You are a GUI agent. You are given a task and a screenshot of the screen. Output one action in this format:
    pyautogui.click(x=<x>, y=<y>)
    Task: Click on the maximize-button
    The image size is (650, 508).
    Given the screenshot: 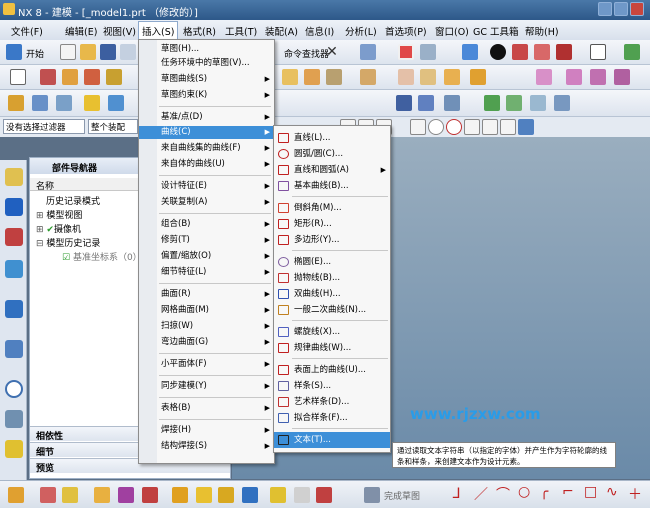 What is the action you would take?
    pyautogui.click(x=621, y=9)
    